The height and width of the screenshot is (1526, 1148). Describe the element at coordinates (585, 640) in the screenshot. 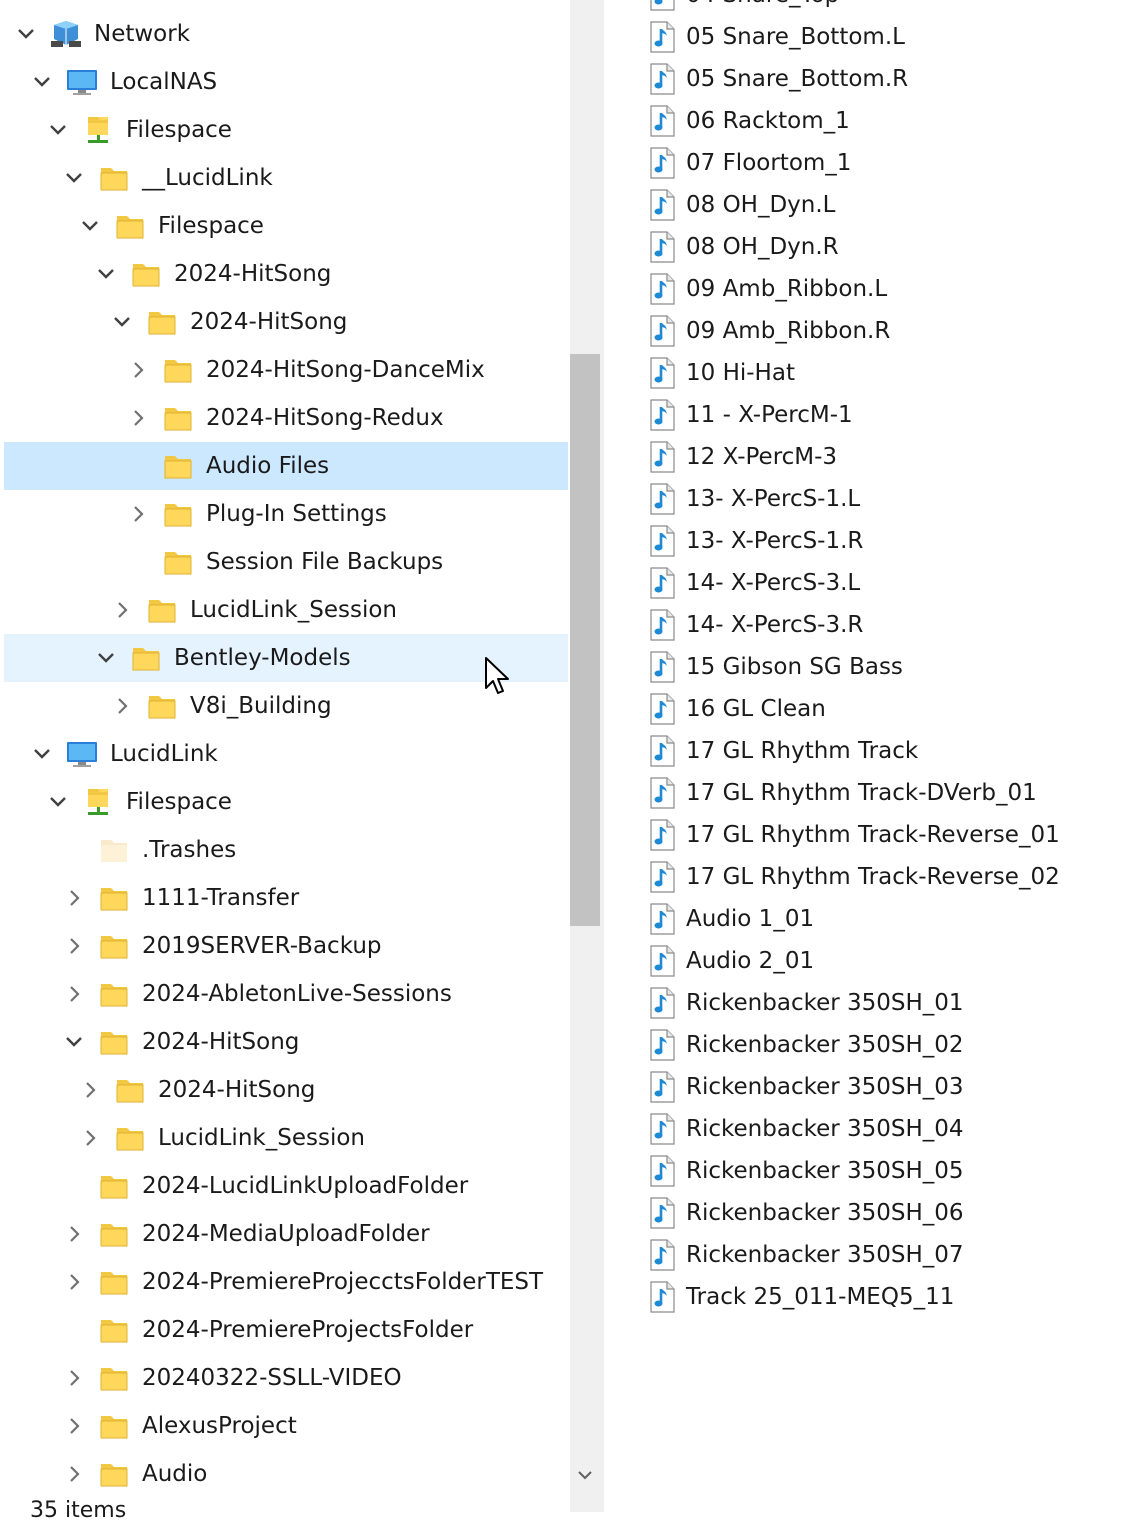

I see `scrollbar-thumb` at that location.